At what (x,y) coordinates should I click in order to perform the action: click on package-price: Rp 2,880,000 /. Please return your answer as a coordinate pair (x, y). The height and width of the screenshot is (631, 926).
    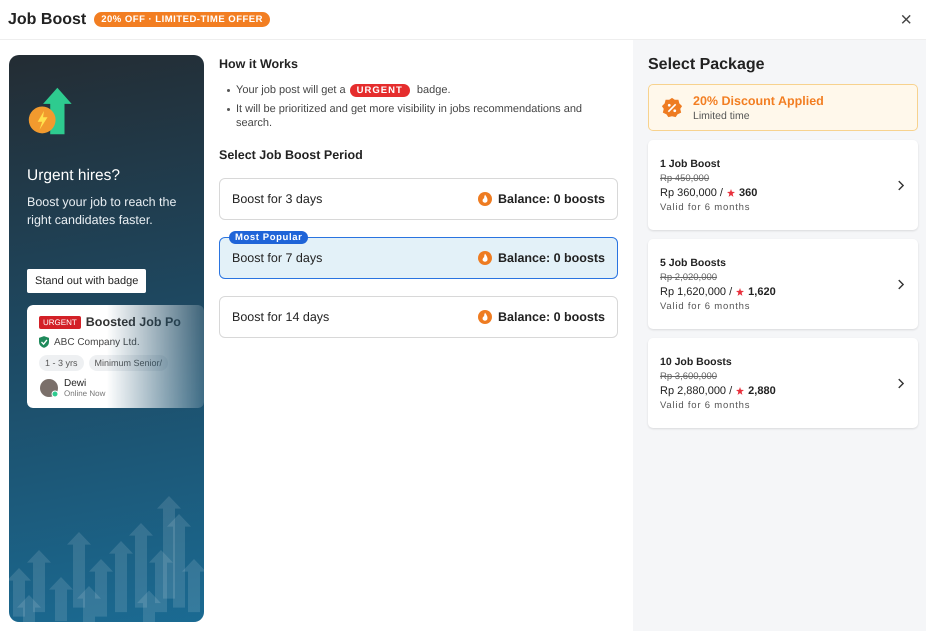
    Looking at the image, I should click on (696, 390).